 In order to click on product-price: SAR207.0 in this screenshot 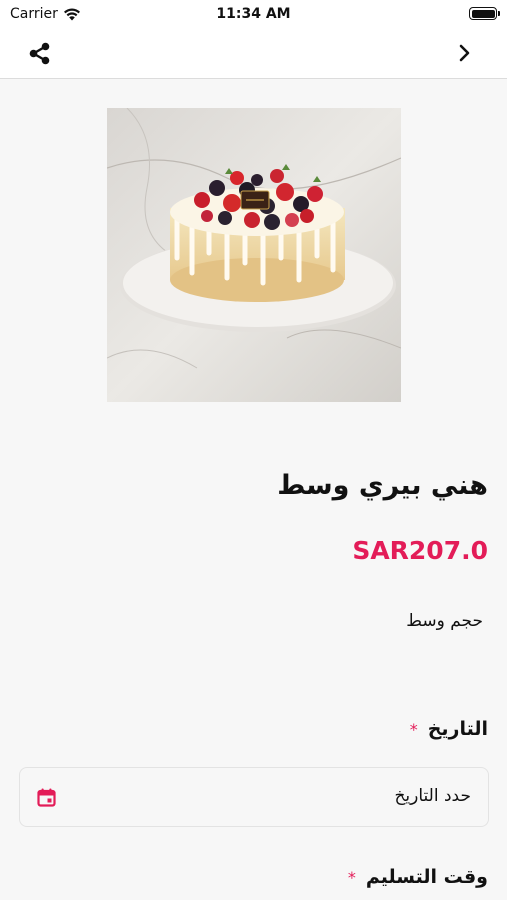, I will do `click(420, 550)`.